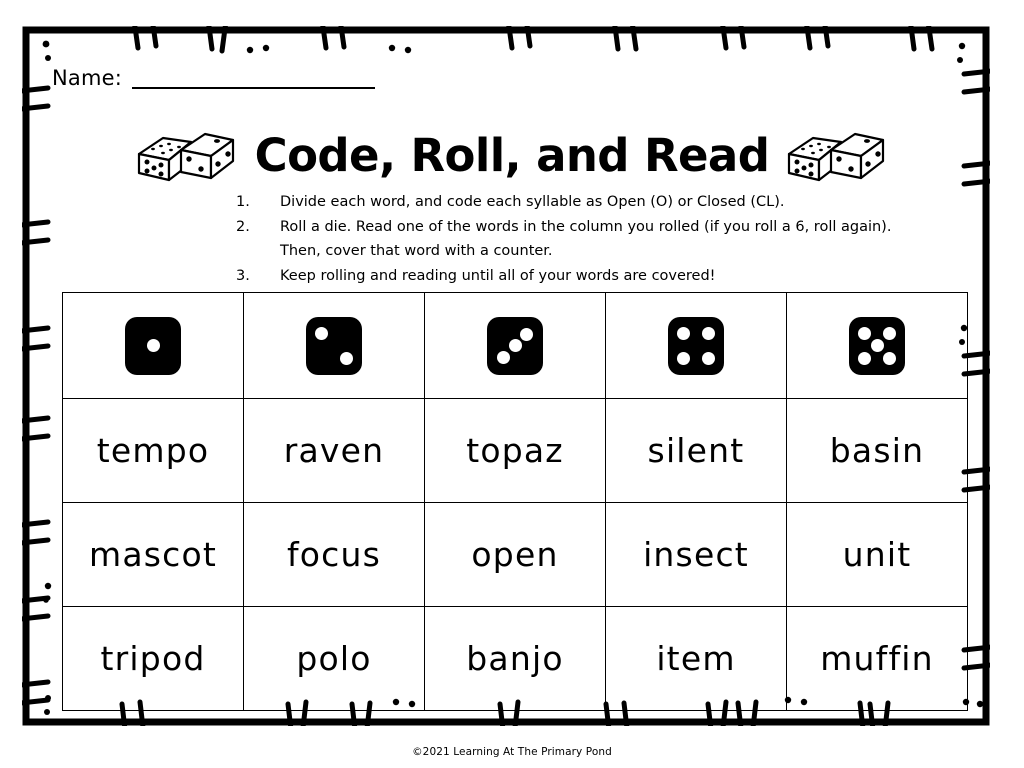 The height and width of the screenshot is (768, 1024). Describe the element at coordinates (153, 554) in the screenshot. I see `word-cell: mascot` at that location.